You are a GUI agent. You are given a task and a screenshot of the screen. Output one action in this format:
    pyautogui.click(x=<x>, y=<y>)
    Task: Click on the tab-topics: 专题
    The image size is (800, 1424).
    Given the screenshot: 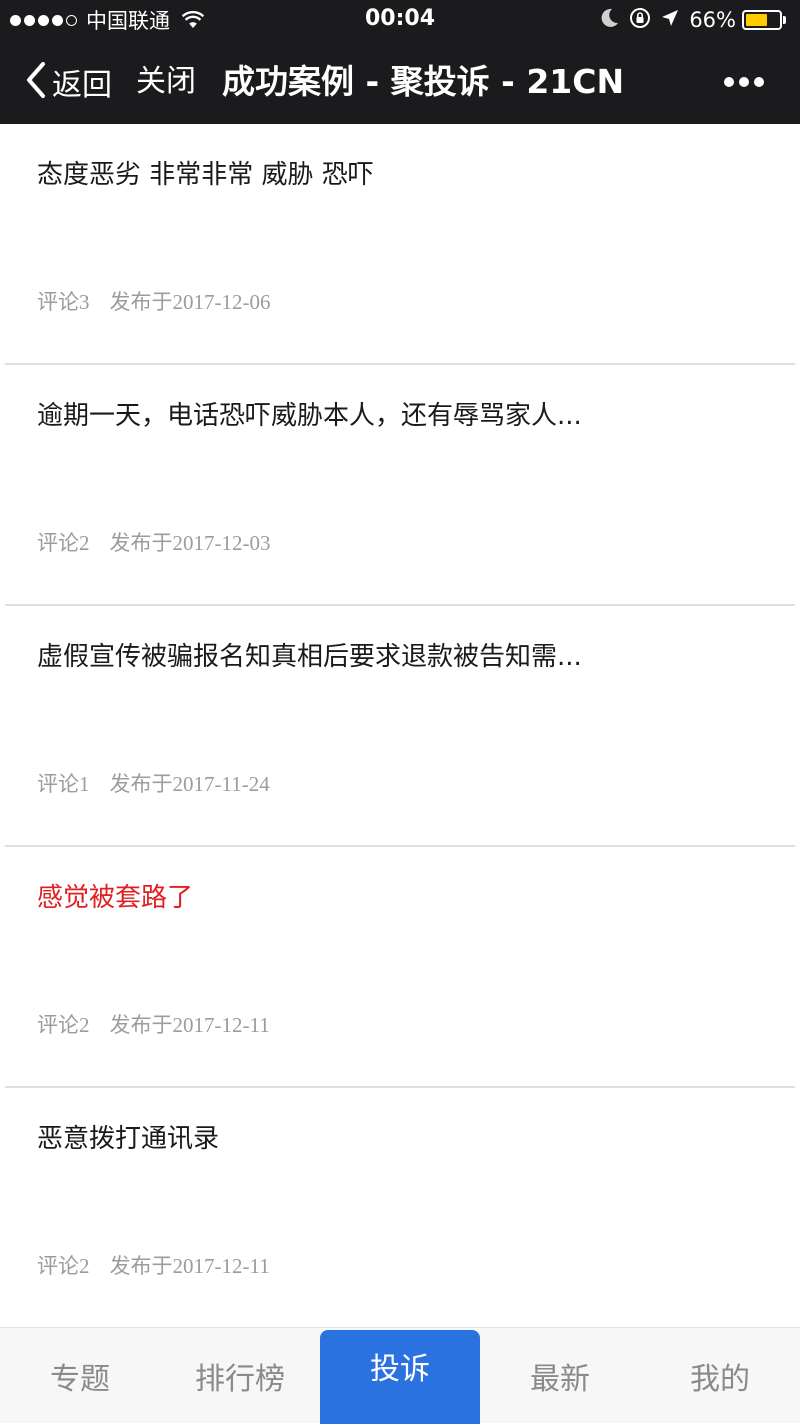 What is the action you would take?
    pyautogui.click(x=80, y=1376)
    